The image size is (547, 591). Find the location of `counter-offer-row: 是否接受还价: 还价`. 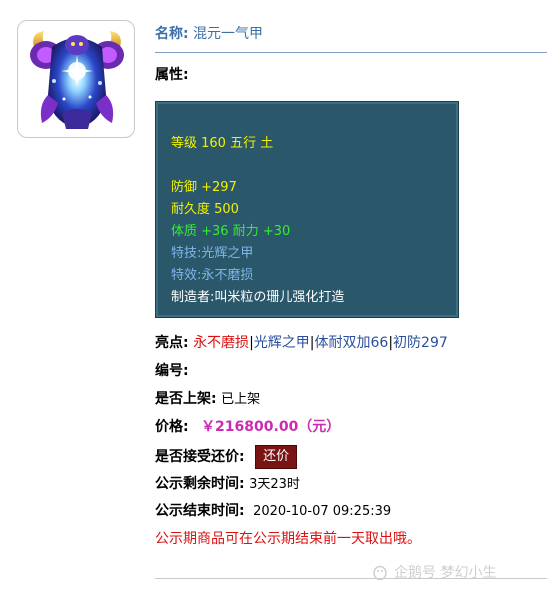

counter-offer-row: 是否接受还价: 还价 is located at coordinates (226, 457).